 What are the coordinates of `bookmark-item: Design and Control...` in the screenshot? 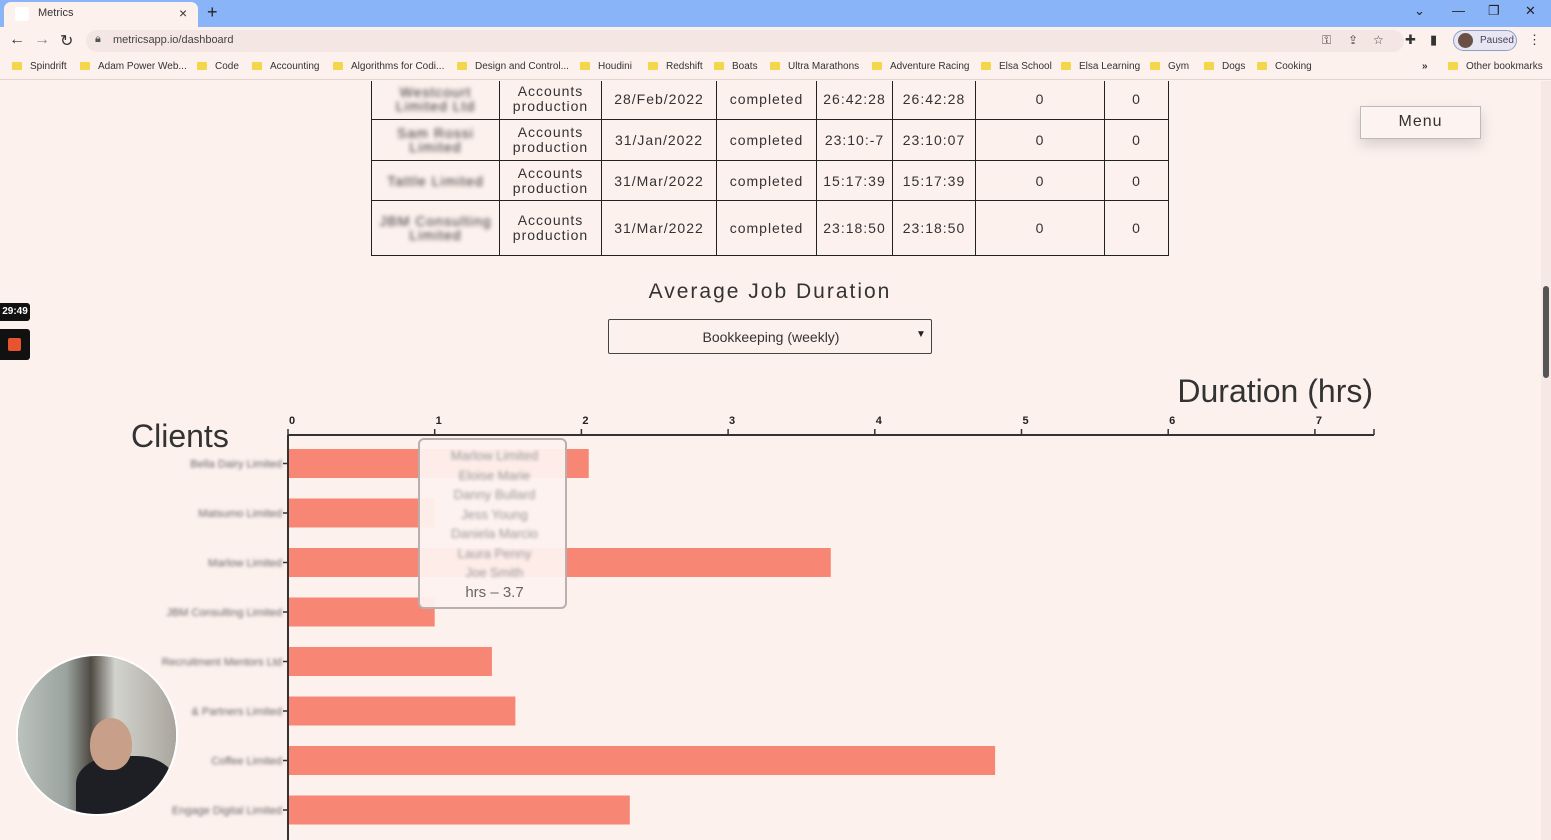 It's located at (513, 66).